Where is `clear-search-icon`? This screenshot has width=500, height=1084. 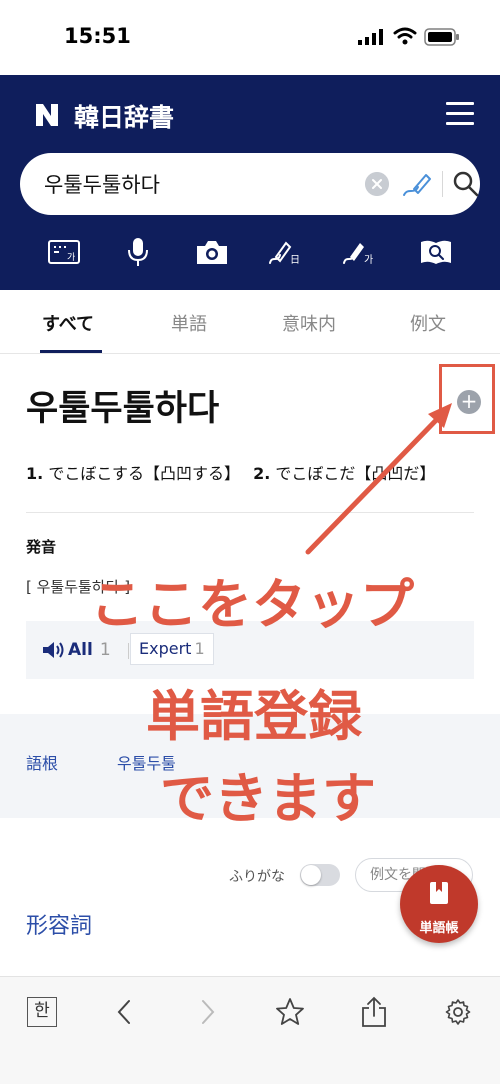 clear-search-icon is located at coordinates (377, 184).